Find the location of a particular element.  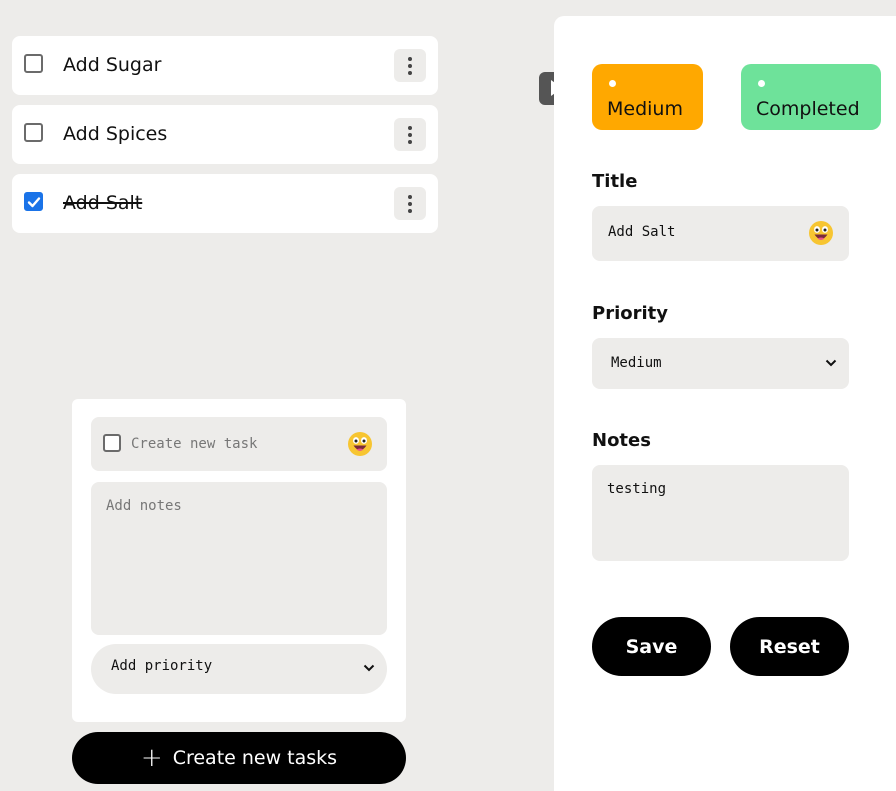

notes-value: testing is located at coordinates (637, 489).